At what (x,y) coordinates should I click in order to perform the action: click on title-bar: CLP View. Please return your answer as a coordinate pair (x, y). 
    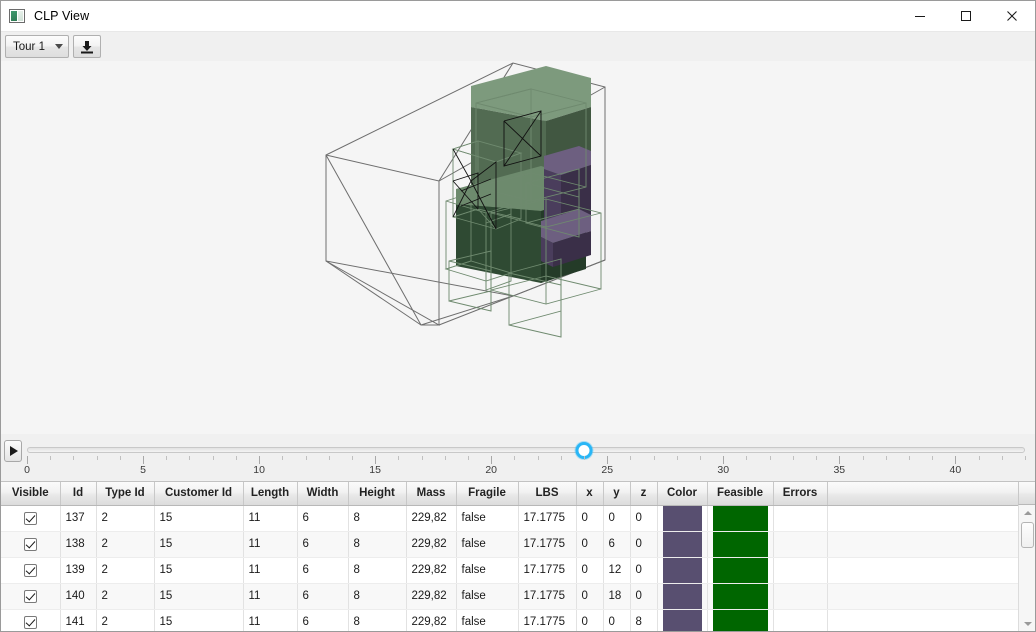
    Looking at the image, I should click on (518, 16).